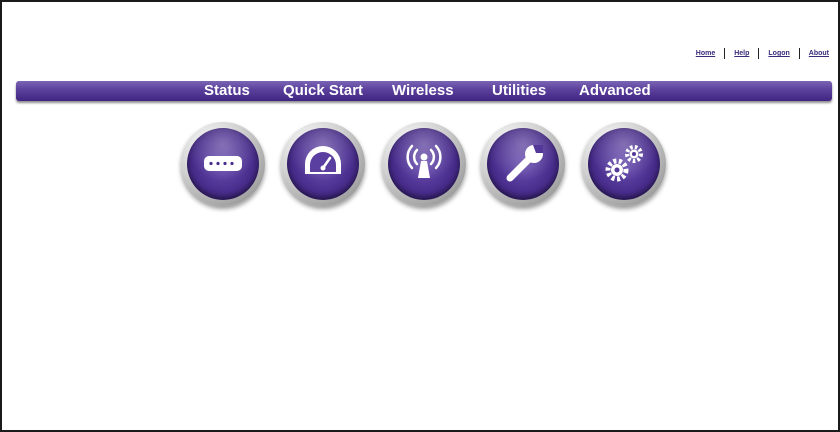  I want to click on status-icon-button, so click(223, 164).